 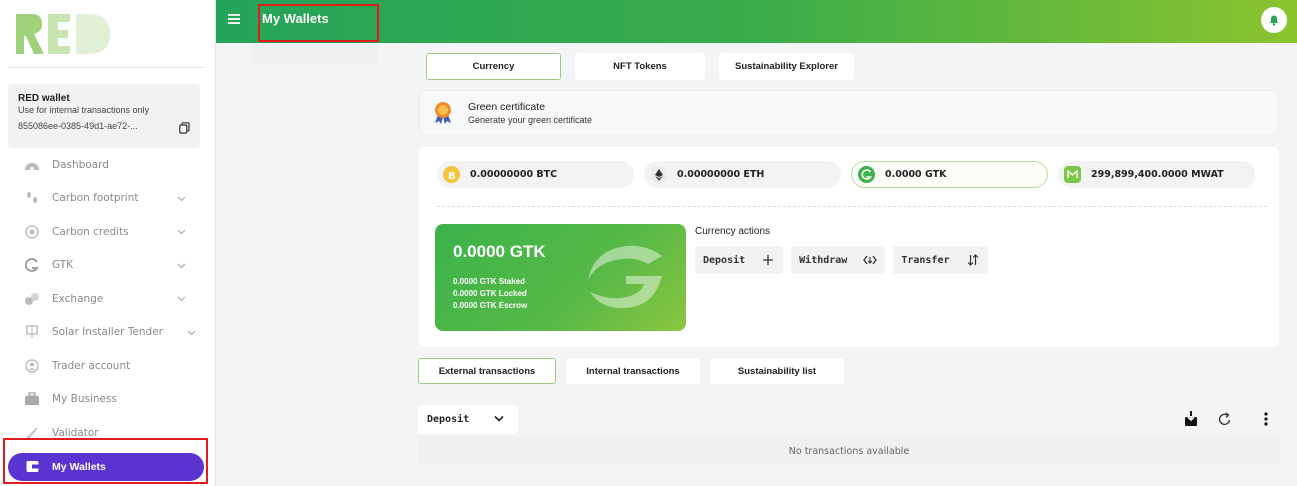 What do you see at coordinates (32, 299) in the screenshot?
I see `exchange-icon` at bounding box center [32, 299].